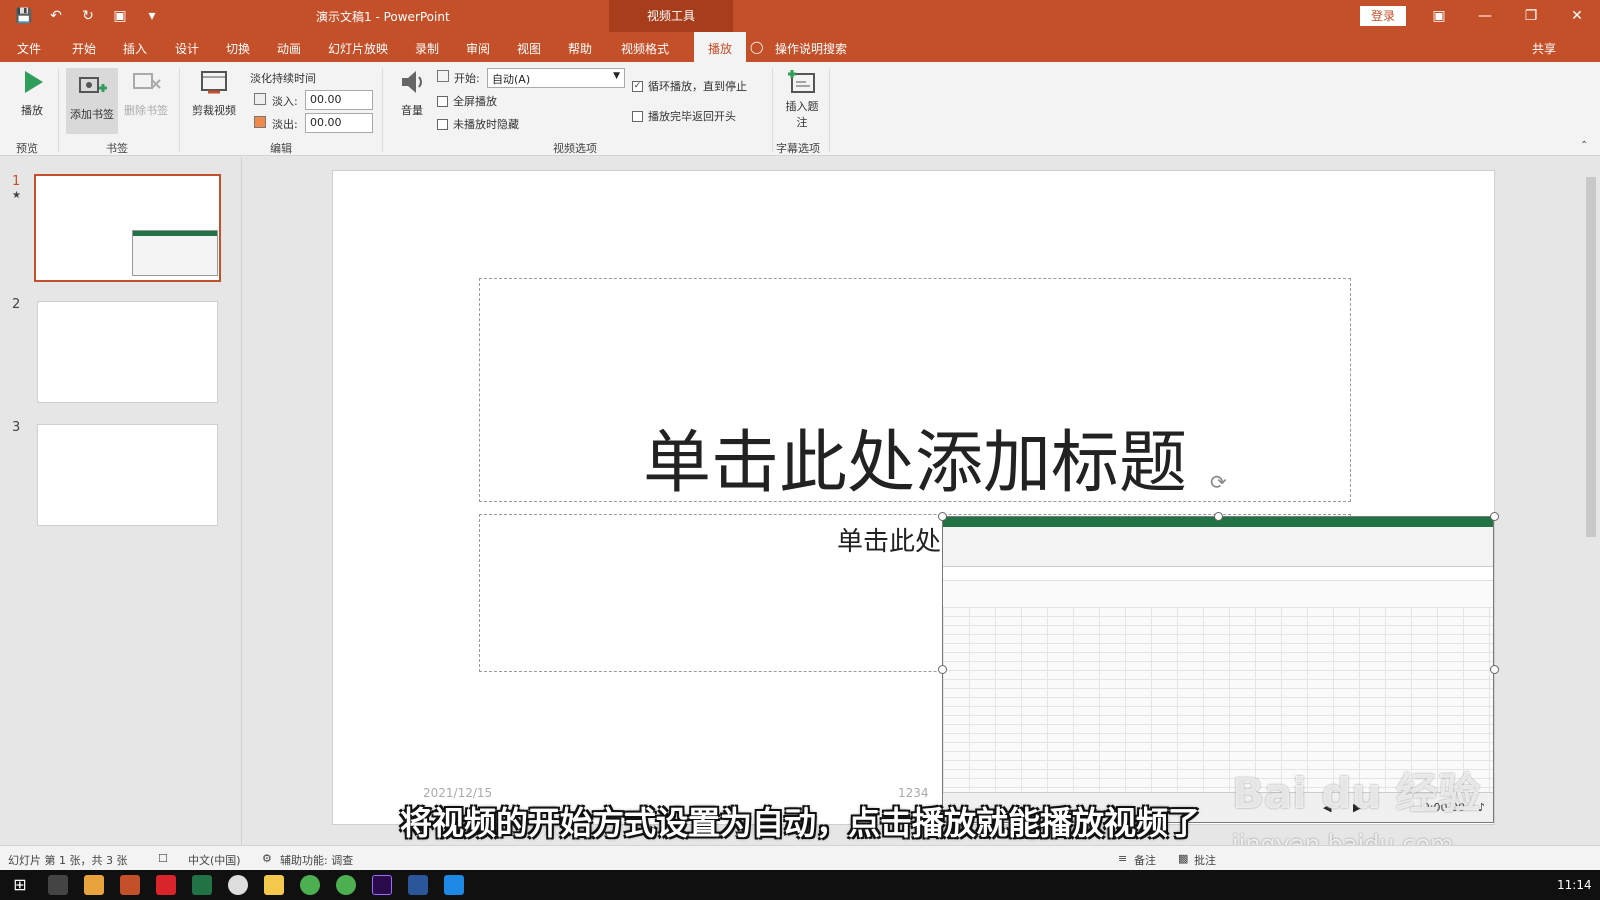 This screenshot has height=900, width=1600. Describe the element at coordinates (383, 17) in the screenshot. I see `document-title: 演示文稿1 - PowerPoint` at that location.